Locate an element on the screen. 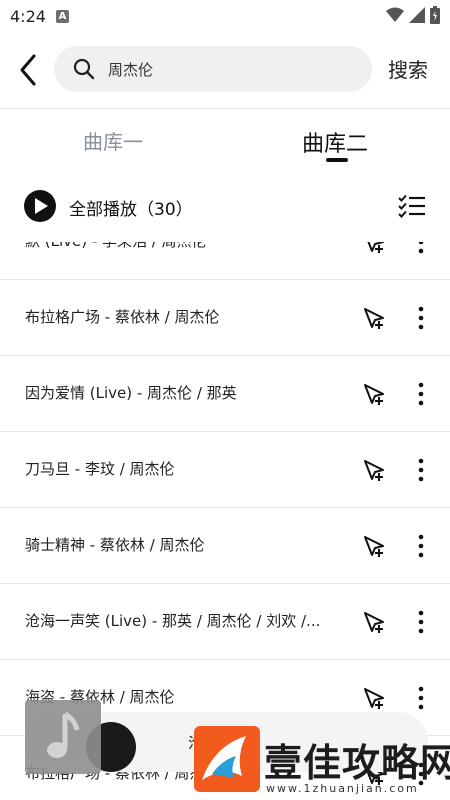 The height and width of the screenshot is (800, 450). music-note-icon is located at coordinates (63, 735).